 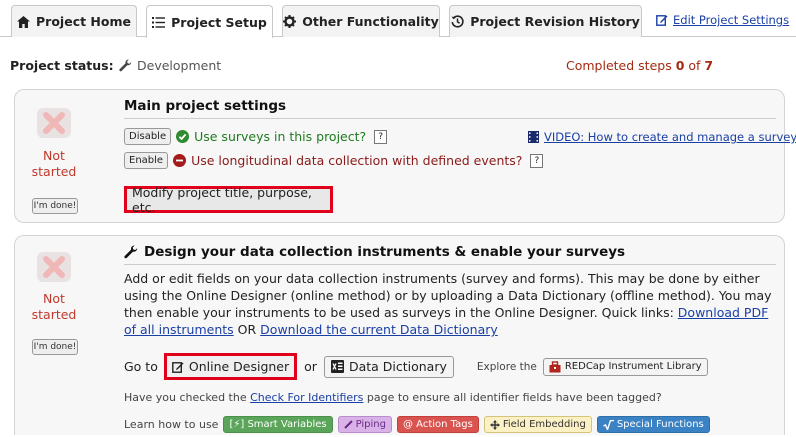 I want to click on spreadsheet-icon, so click(x=337, y=366).